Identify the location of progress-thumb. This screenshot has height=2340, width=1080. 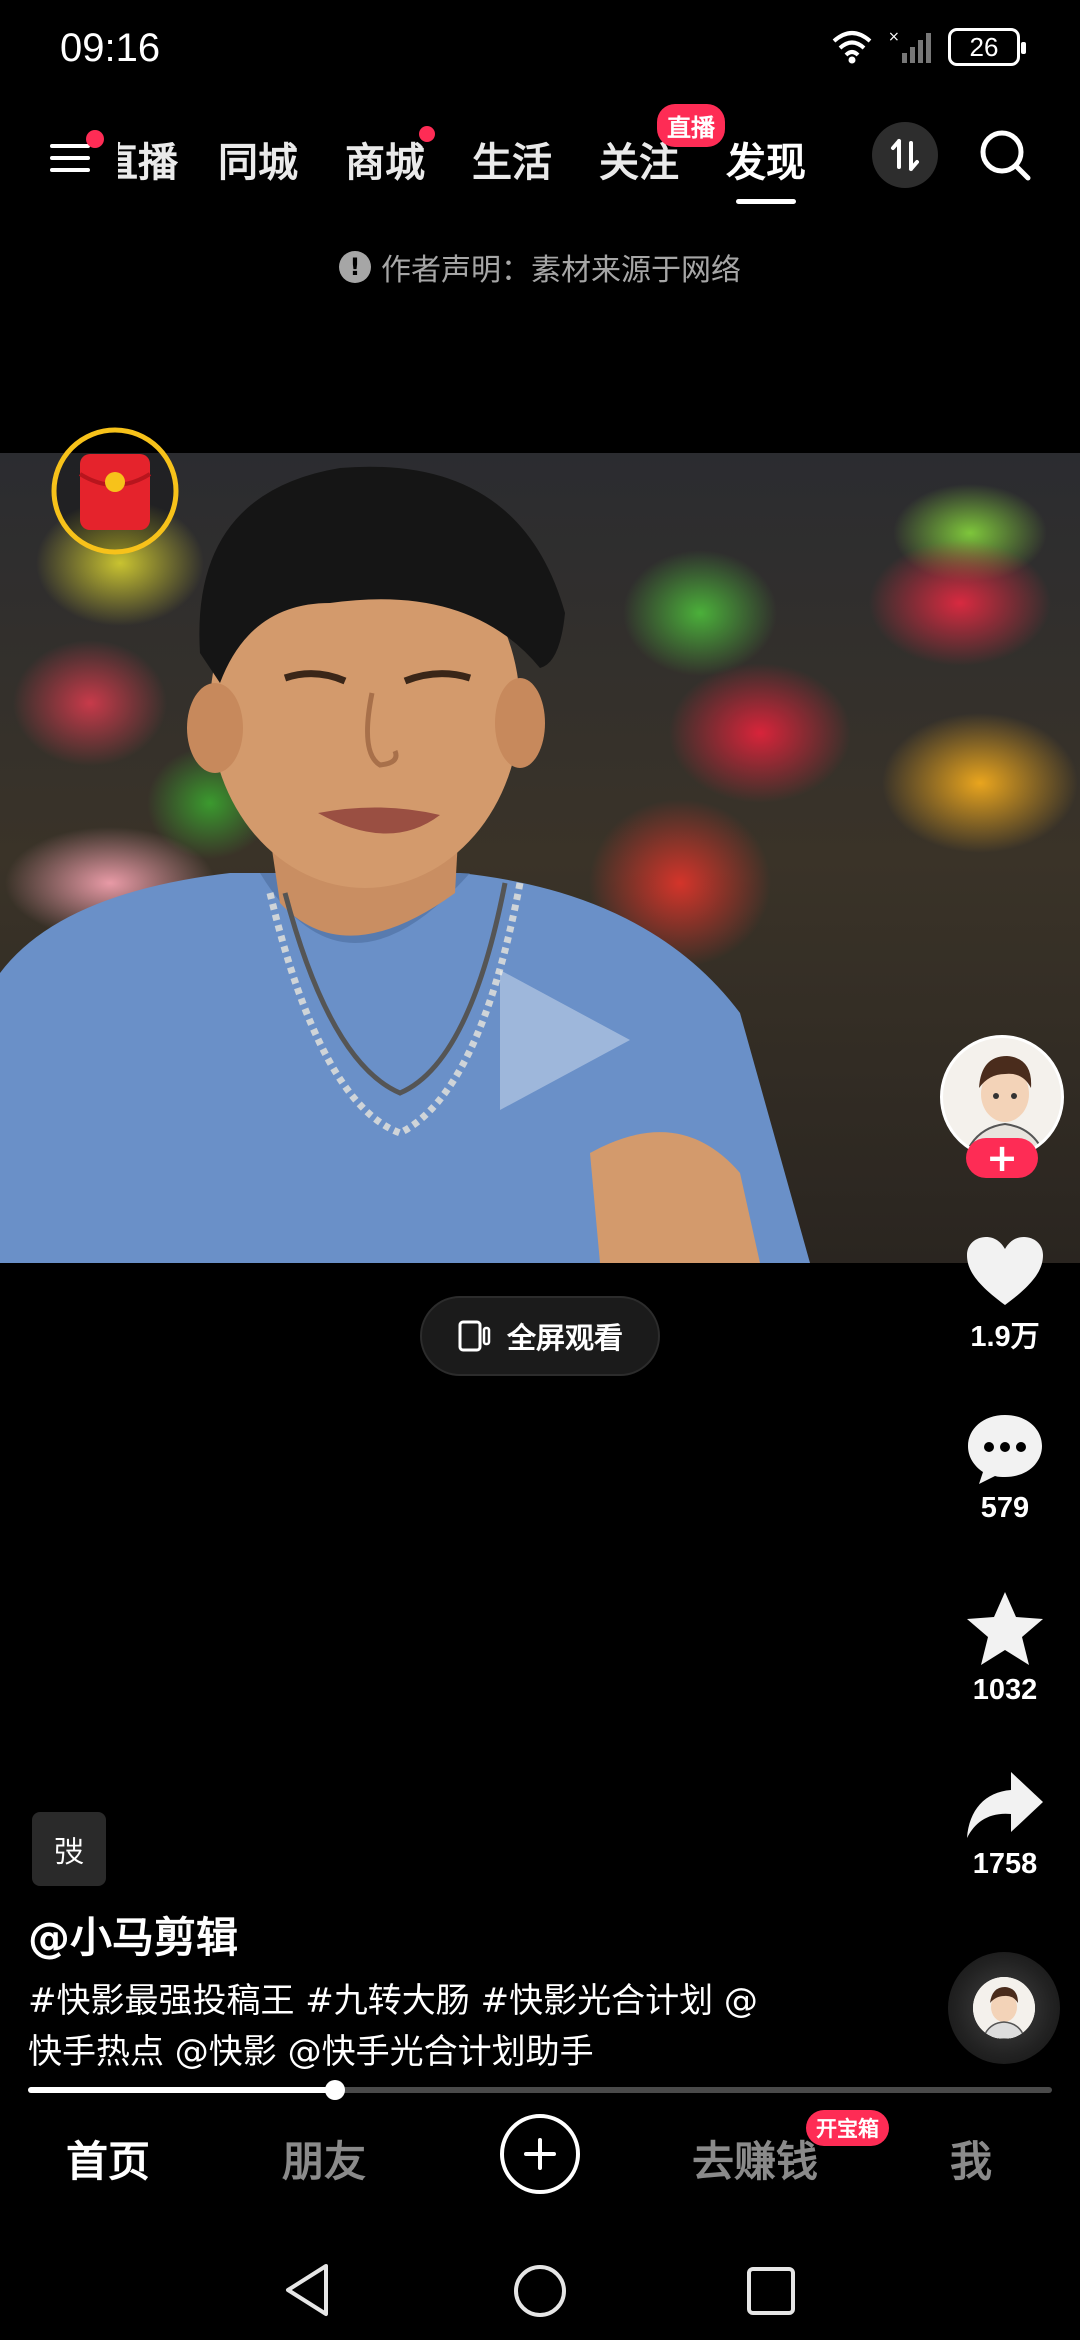
(335, 2090).